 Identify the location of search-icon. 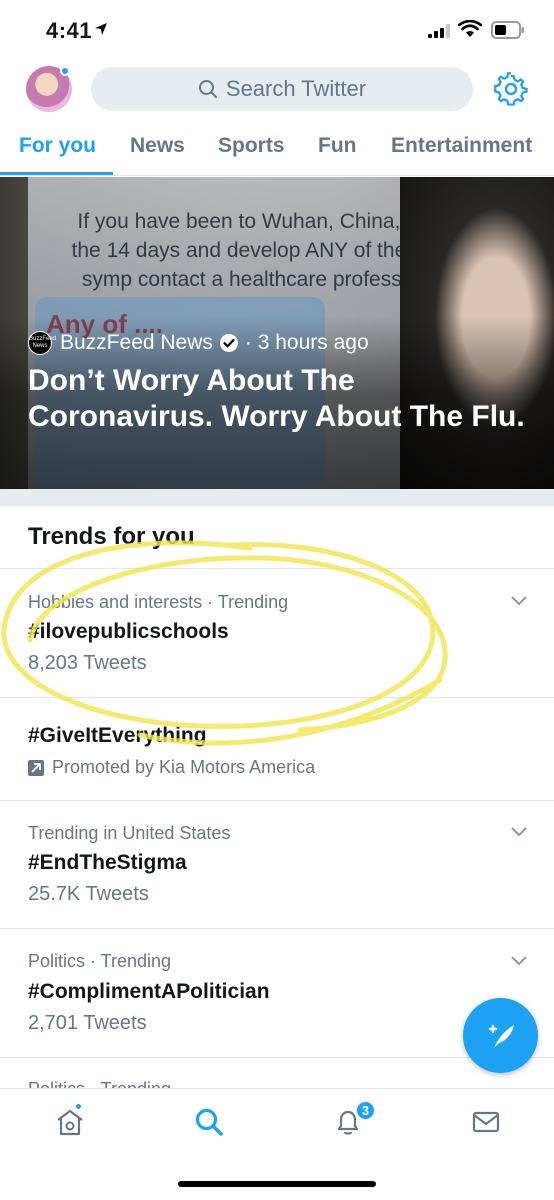
(207, 89).